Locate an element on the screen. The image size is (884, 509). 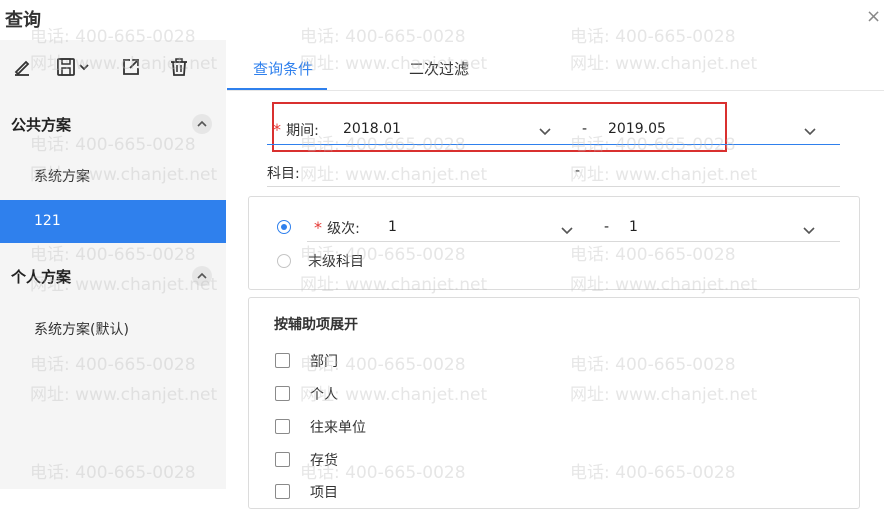
leaf-subject-radio is located at coordinates (284, 261).